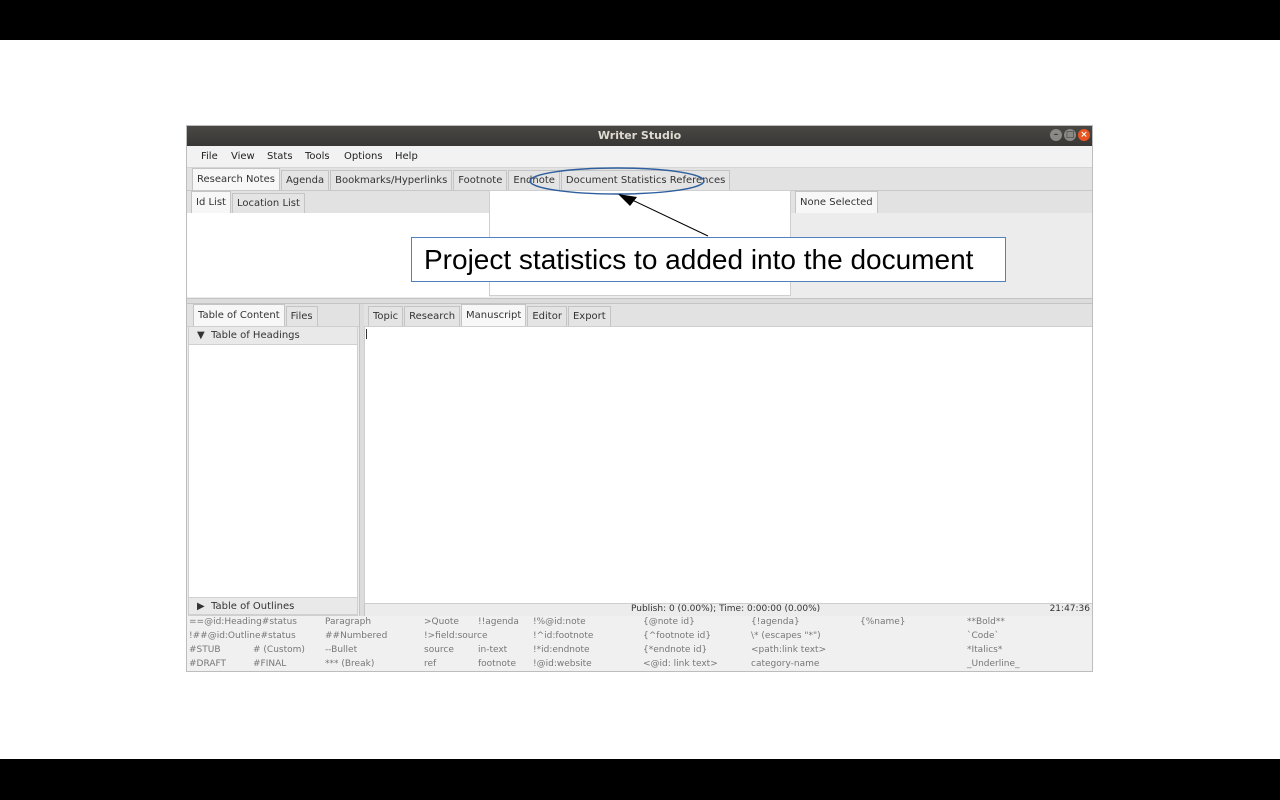 This screenshot has height=800, width=1280. I want to click on annotation-overlay, so click(619, 202).